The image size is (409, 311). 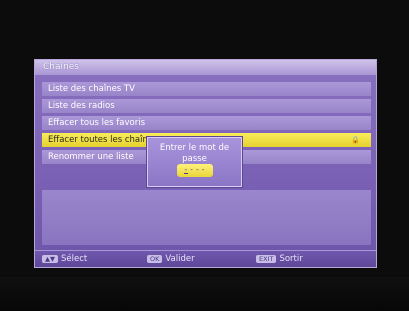 I want to click on menu-item-tv-channel-list: Liste des chaînes TV, so click(x=206, y=89).